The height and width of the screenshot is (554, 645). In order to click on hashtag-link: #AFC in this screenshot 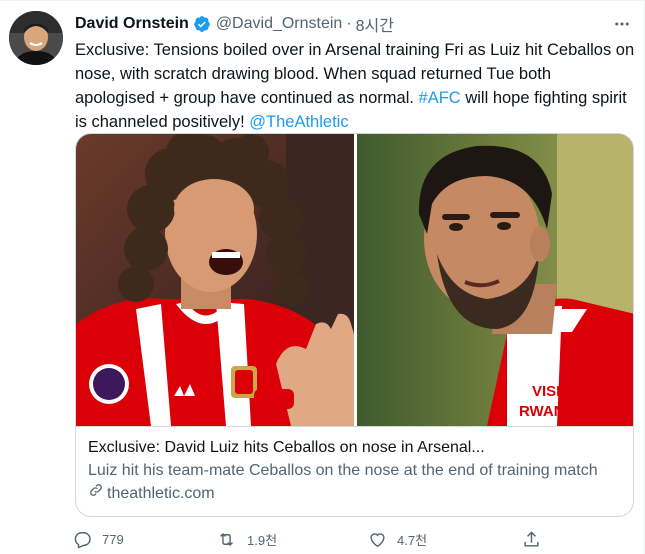, I will do `click(440, 98)`.